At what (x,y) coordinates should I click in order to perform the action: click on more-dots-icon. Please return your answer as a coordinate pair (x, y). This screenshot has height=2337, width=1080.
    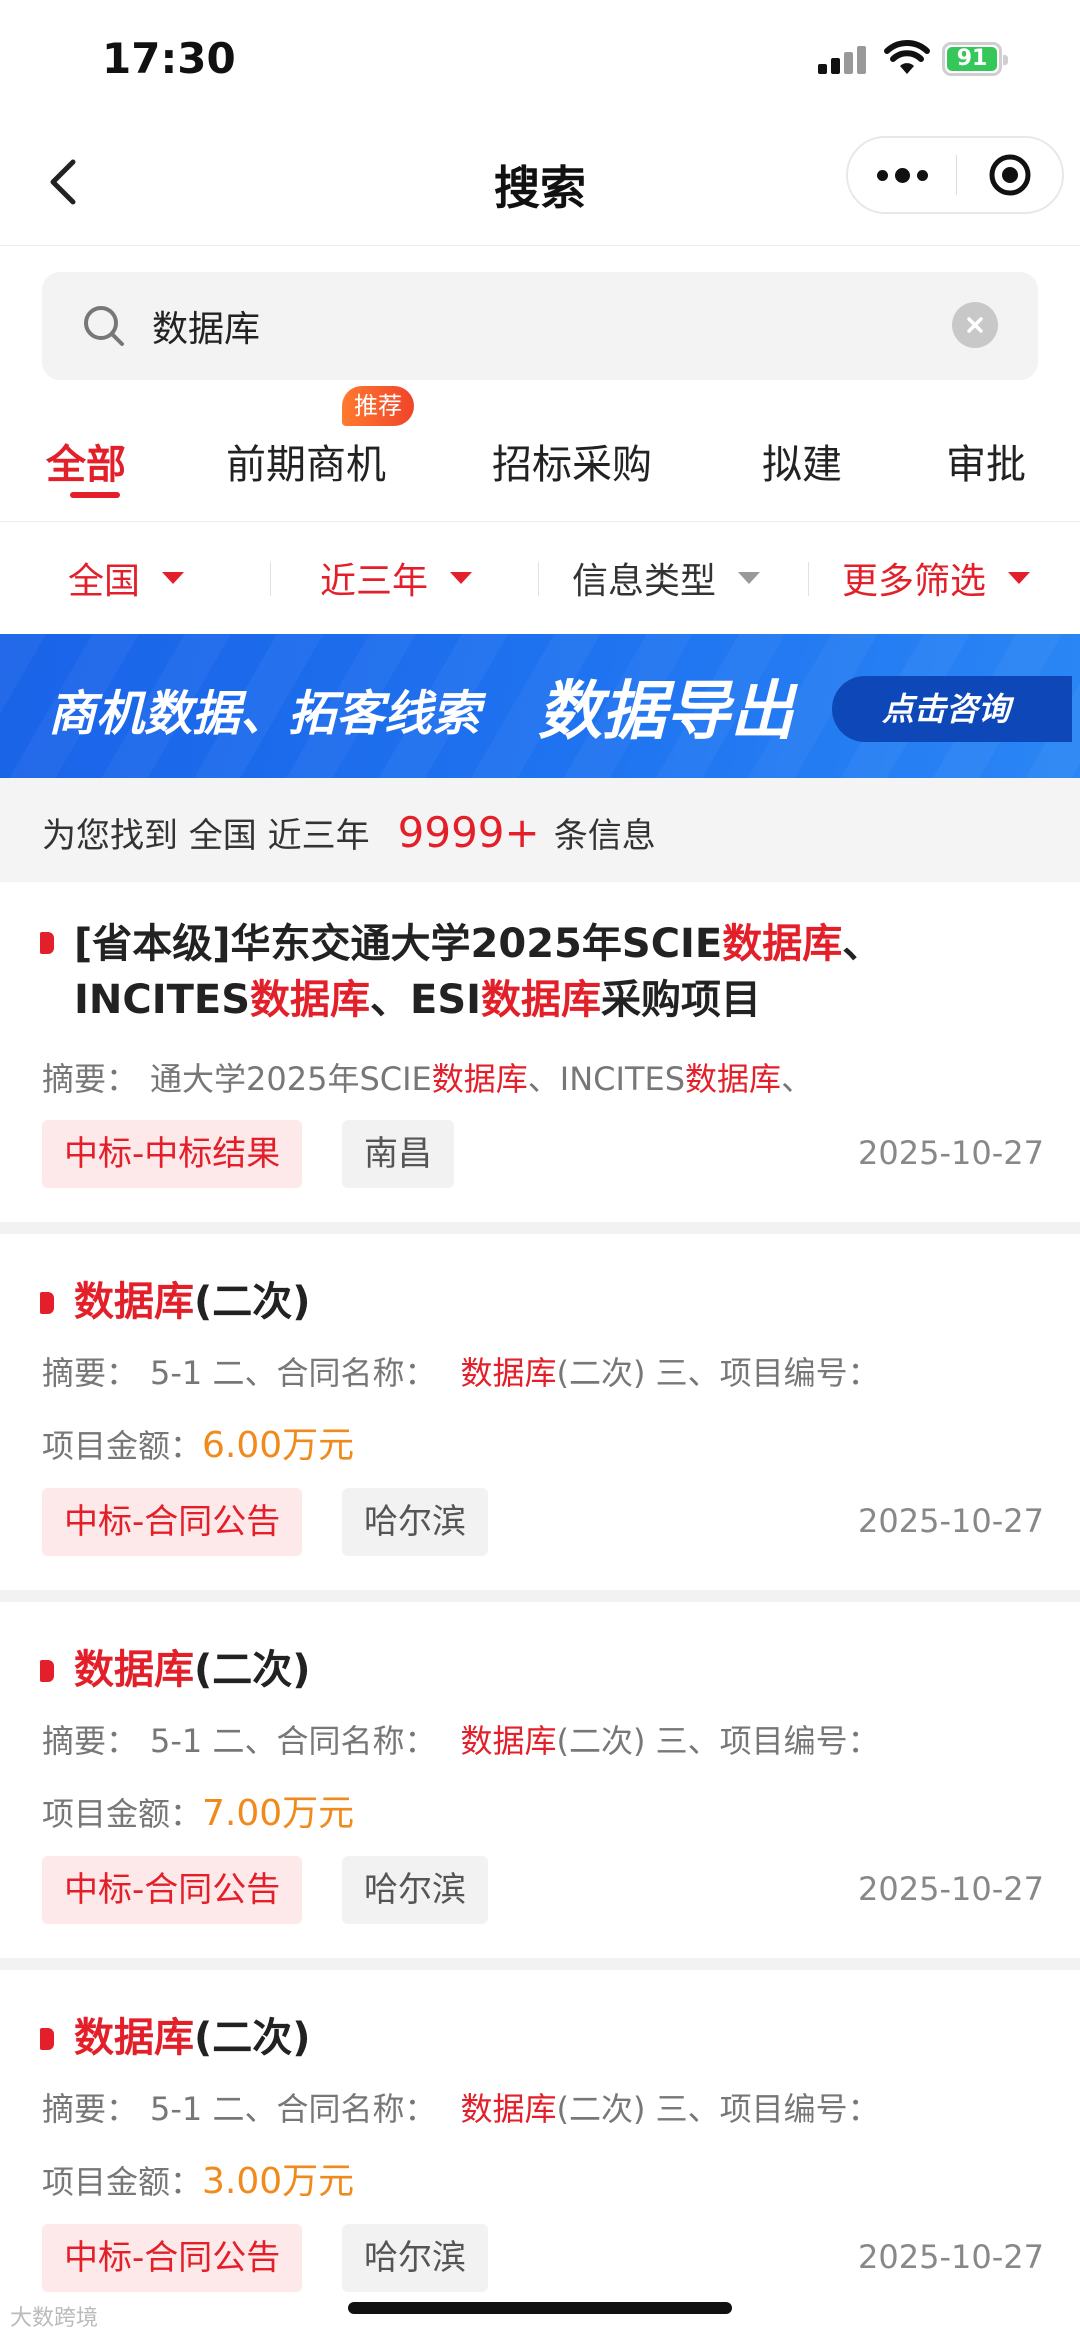
    Looking at the image, I should click on (882, 175).